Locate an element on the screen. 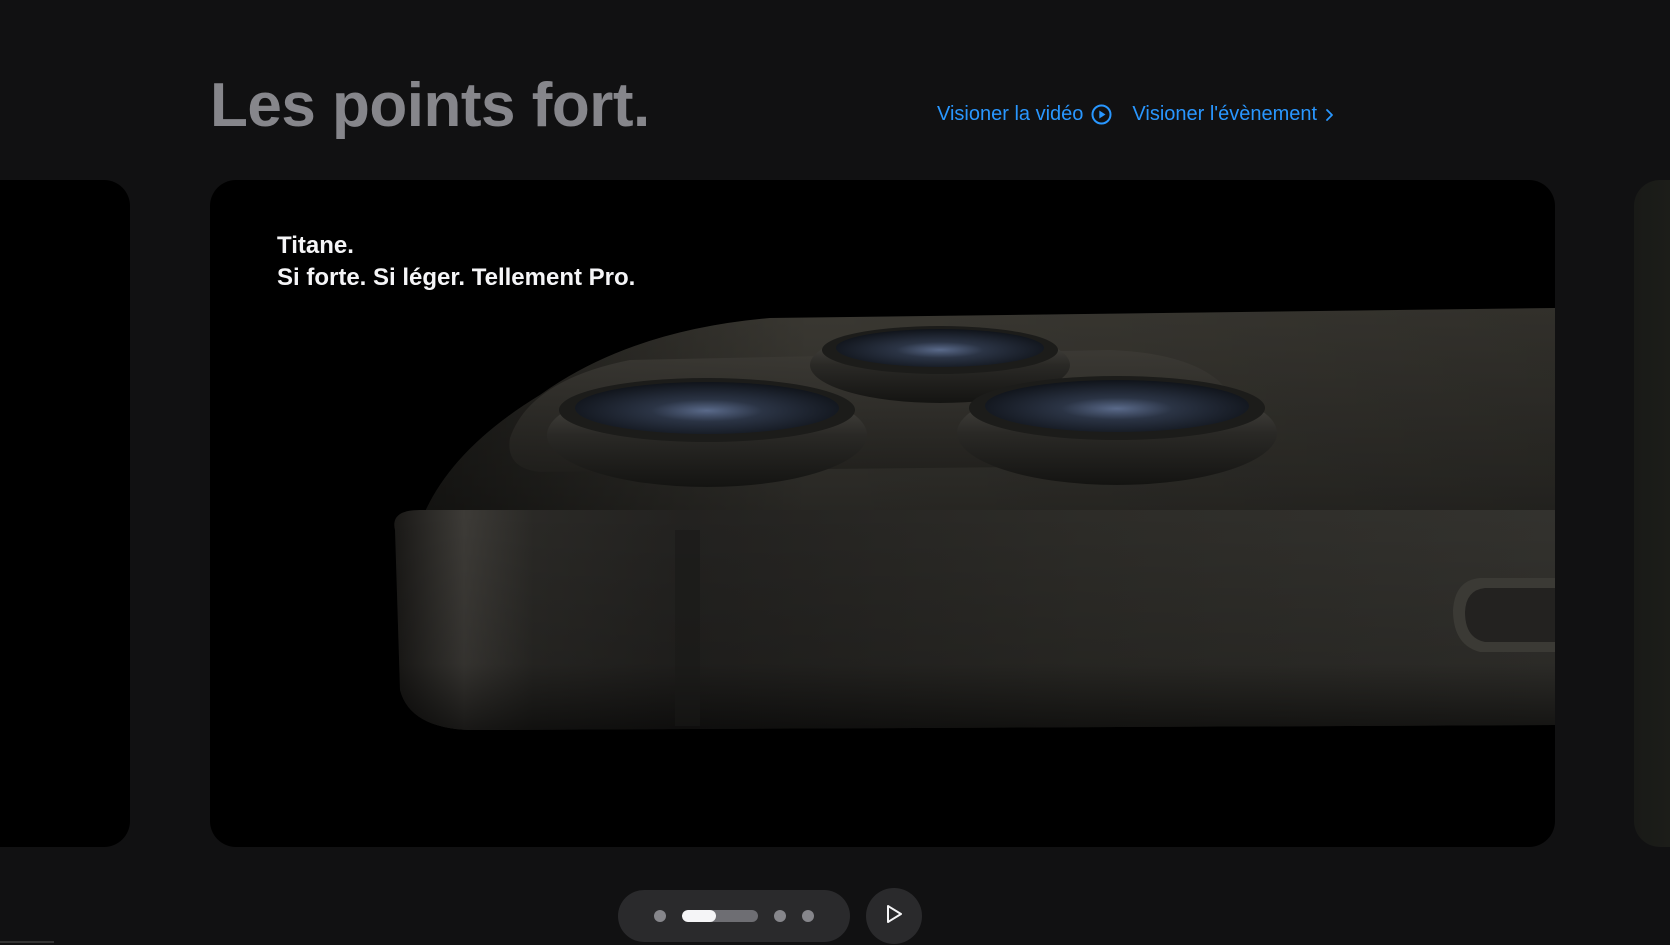 This screenshot has height=945, width=1670. watch-event-label: Visioner l'évènement is located at coordinates (1225, 114).